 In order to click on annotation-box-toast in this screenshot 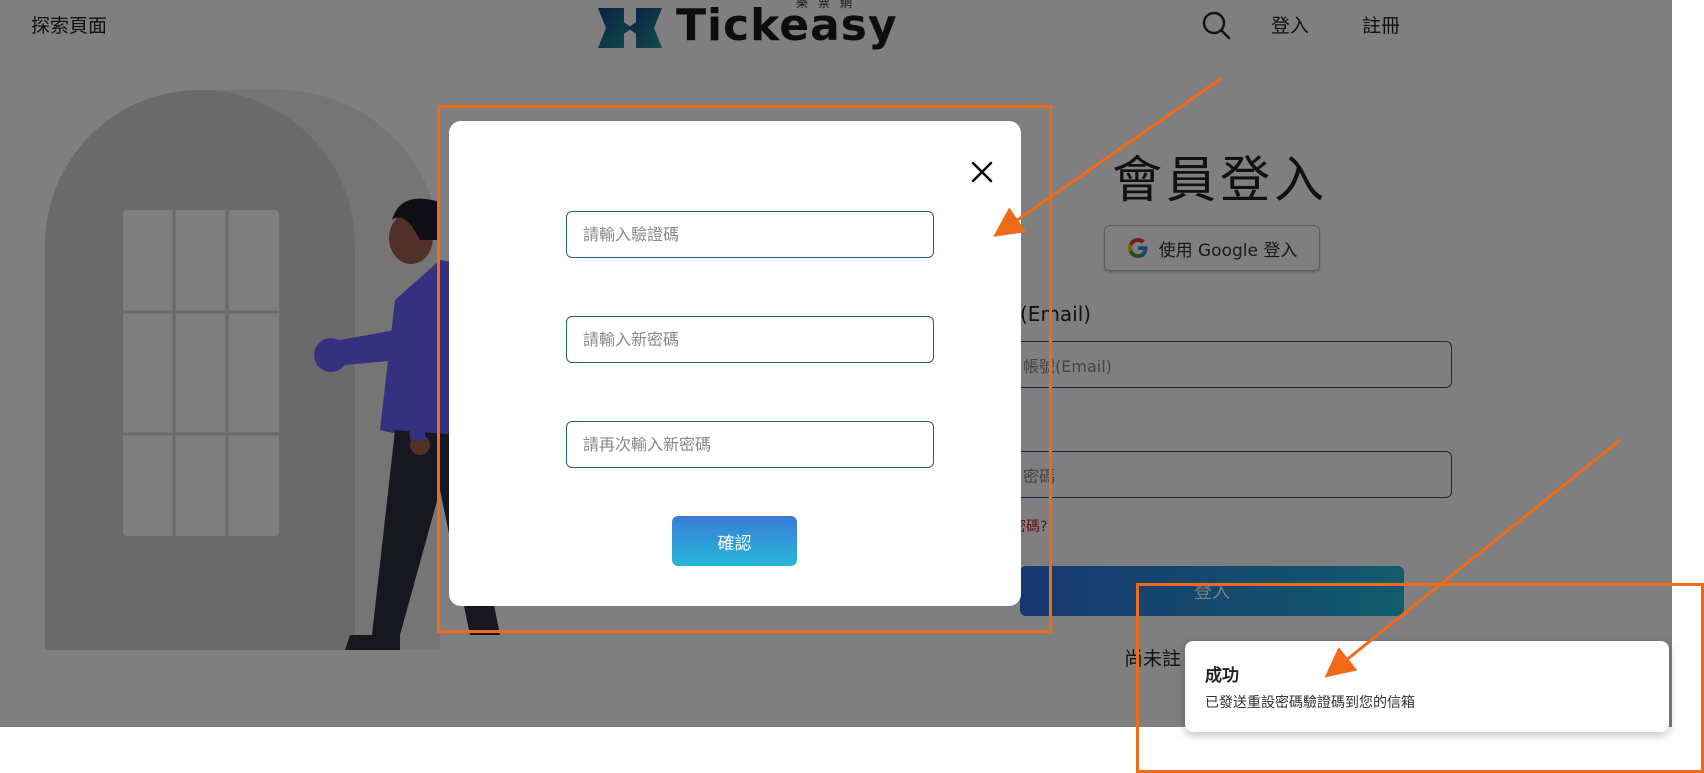, I will do `click(1420, 678)`.